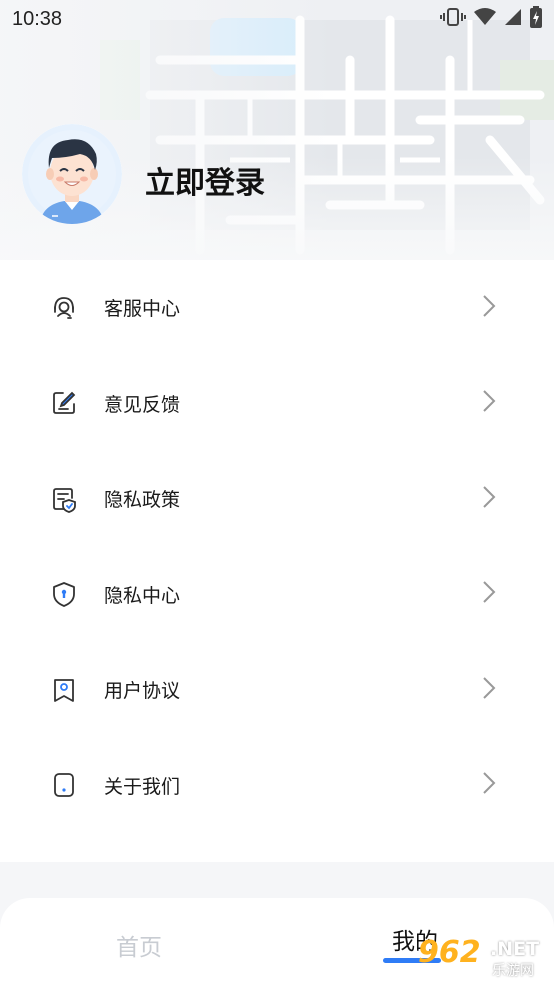 This screenshot has width=554, height=984. Describe the element at coordinates (142, 692) in the screenshot. I see `menu-item-label: 用户协议` at that location.